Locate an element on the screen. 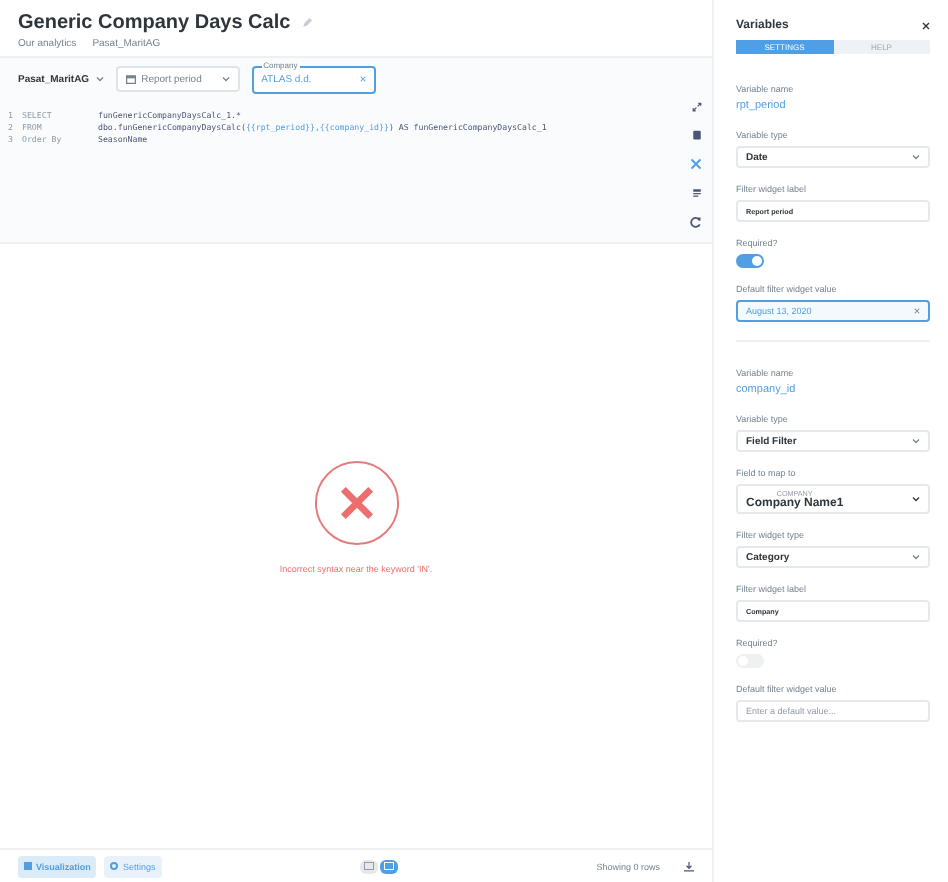 The image size is (948, 882). close-icon is located at coordinates (926, 26).